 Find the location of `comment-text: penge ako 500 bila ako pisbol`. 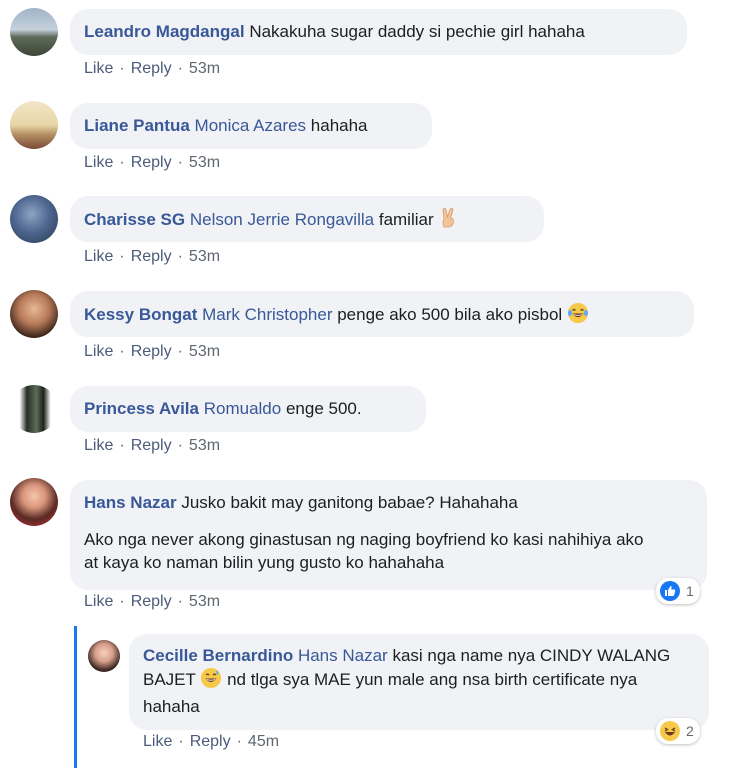

comment-text: penge ako 500 bila ako pisbol is located at coordinates (450, 314).